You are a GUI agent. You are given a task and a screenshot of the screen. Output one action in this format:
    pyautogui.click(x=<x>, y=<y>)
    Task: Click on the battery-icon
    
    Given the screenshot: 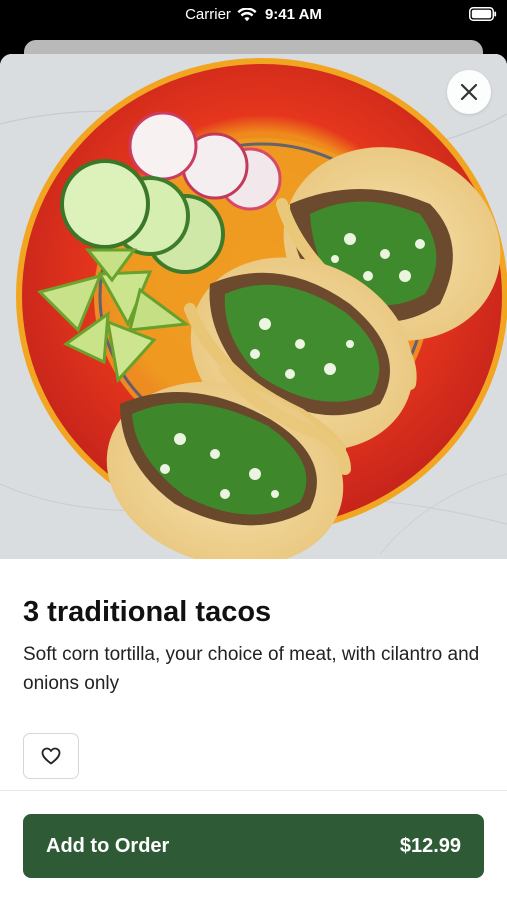 What is the action you would take?
    pyautogui.click(x=483, y=14)
    